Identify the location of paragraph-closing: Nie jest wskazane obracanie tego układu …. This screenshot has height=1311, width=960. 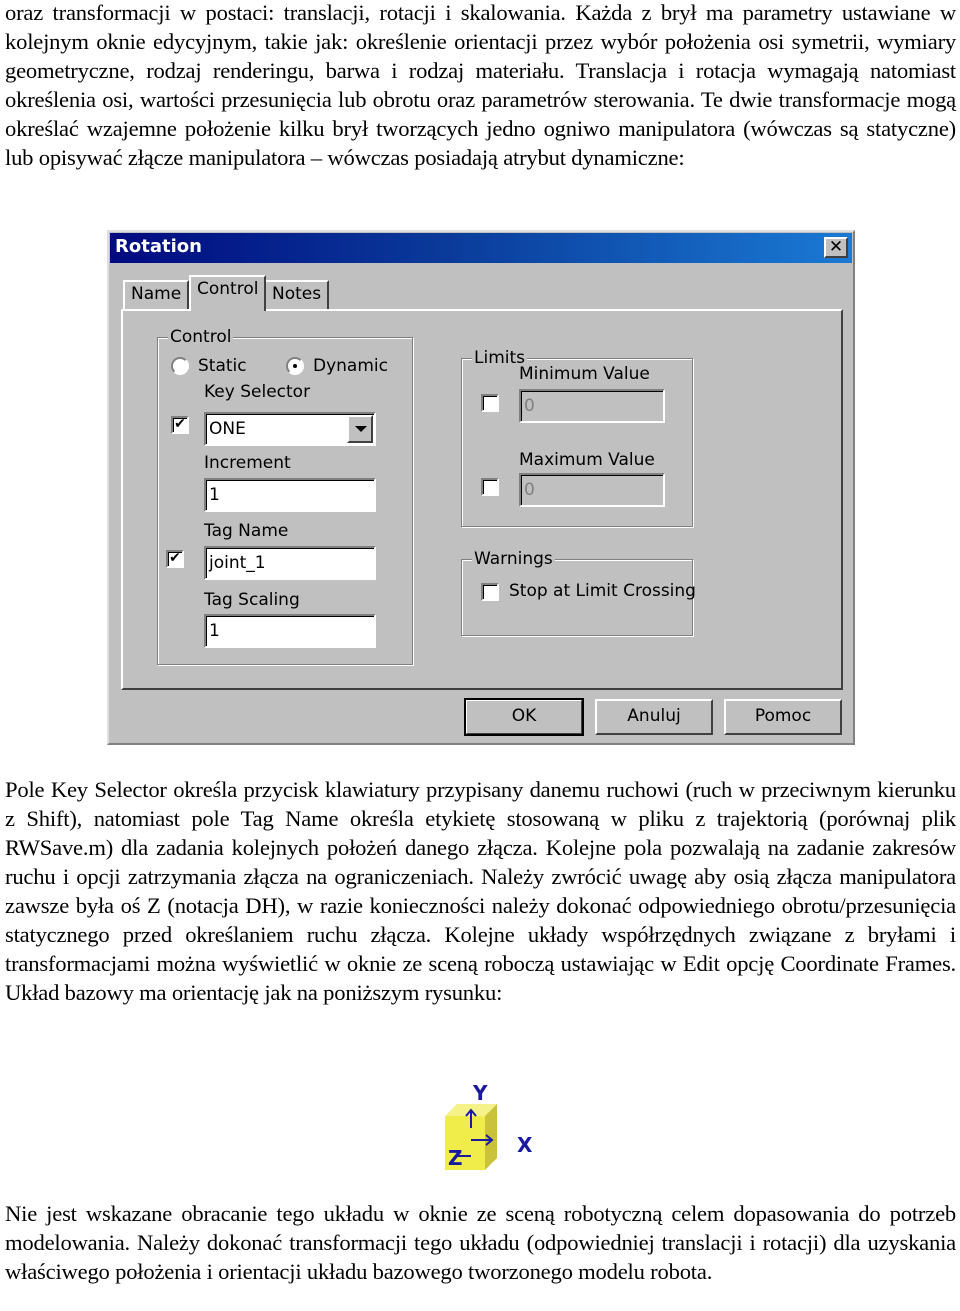
(480, 1242).